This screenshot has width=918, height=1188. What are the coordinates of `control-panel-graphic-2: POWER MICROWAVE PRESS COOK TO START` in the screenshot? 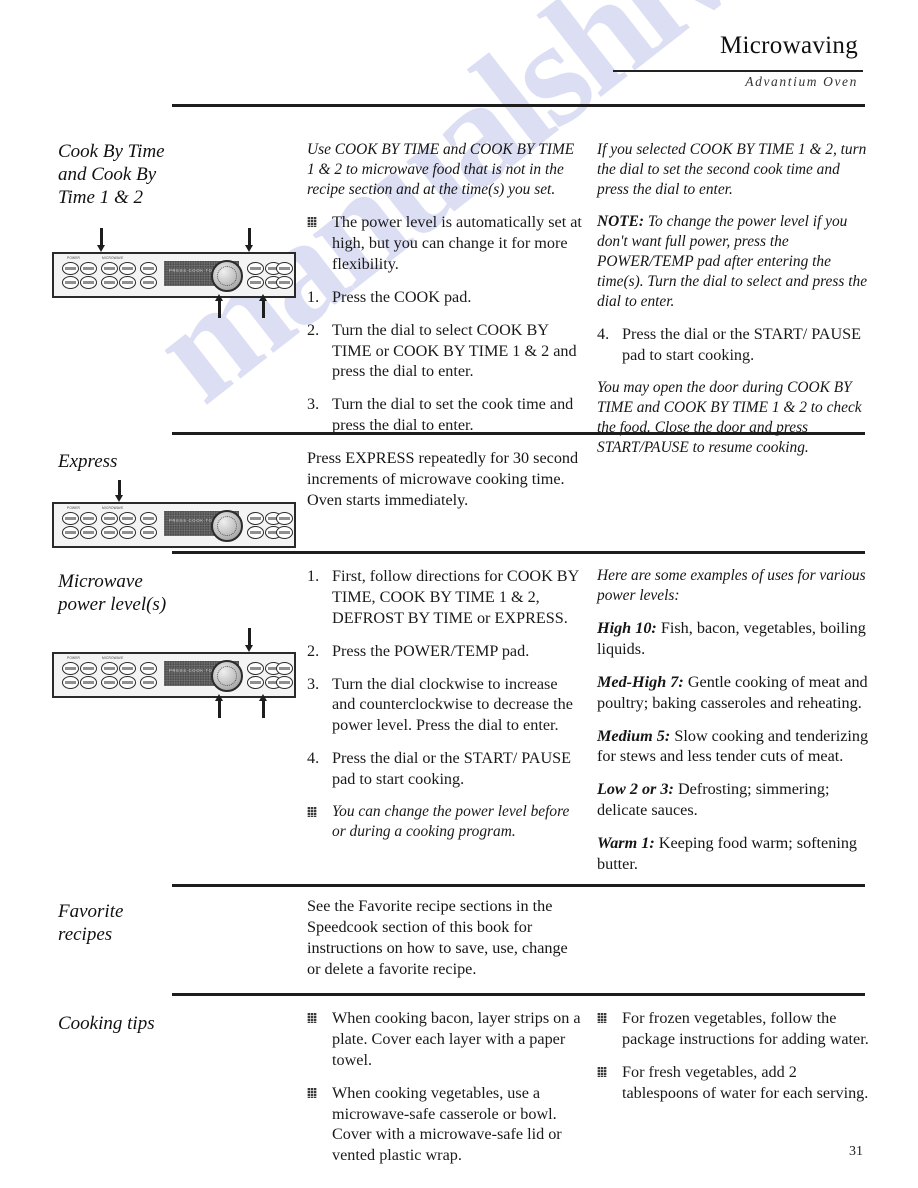 It's located at (174, 518).